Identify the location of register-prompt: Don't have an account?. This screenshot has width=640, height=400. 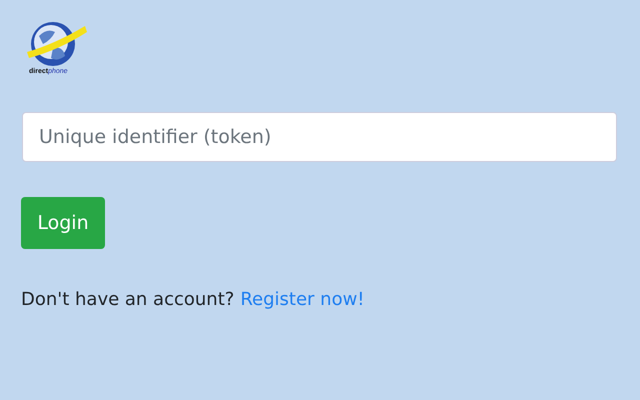
(127, 299).